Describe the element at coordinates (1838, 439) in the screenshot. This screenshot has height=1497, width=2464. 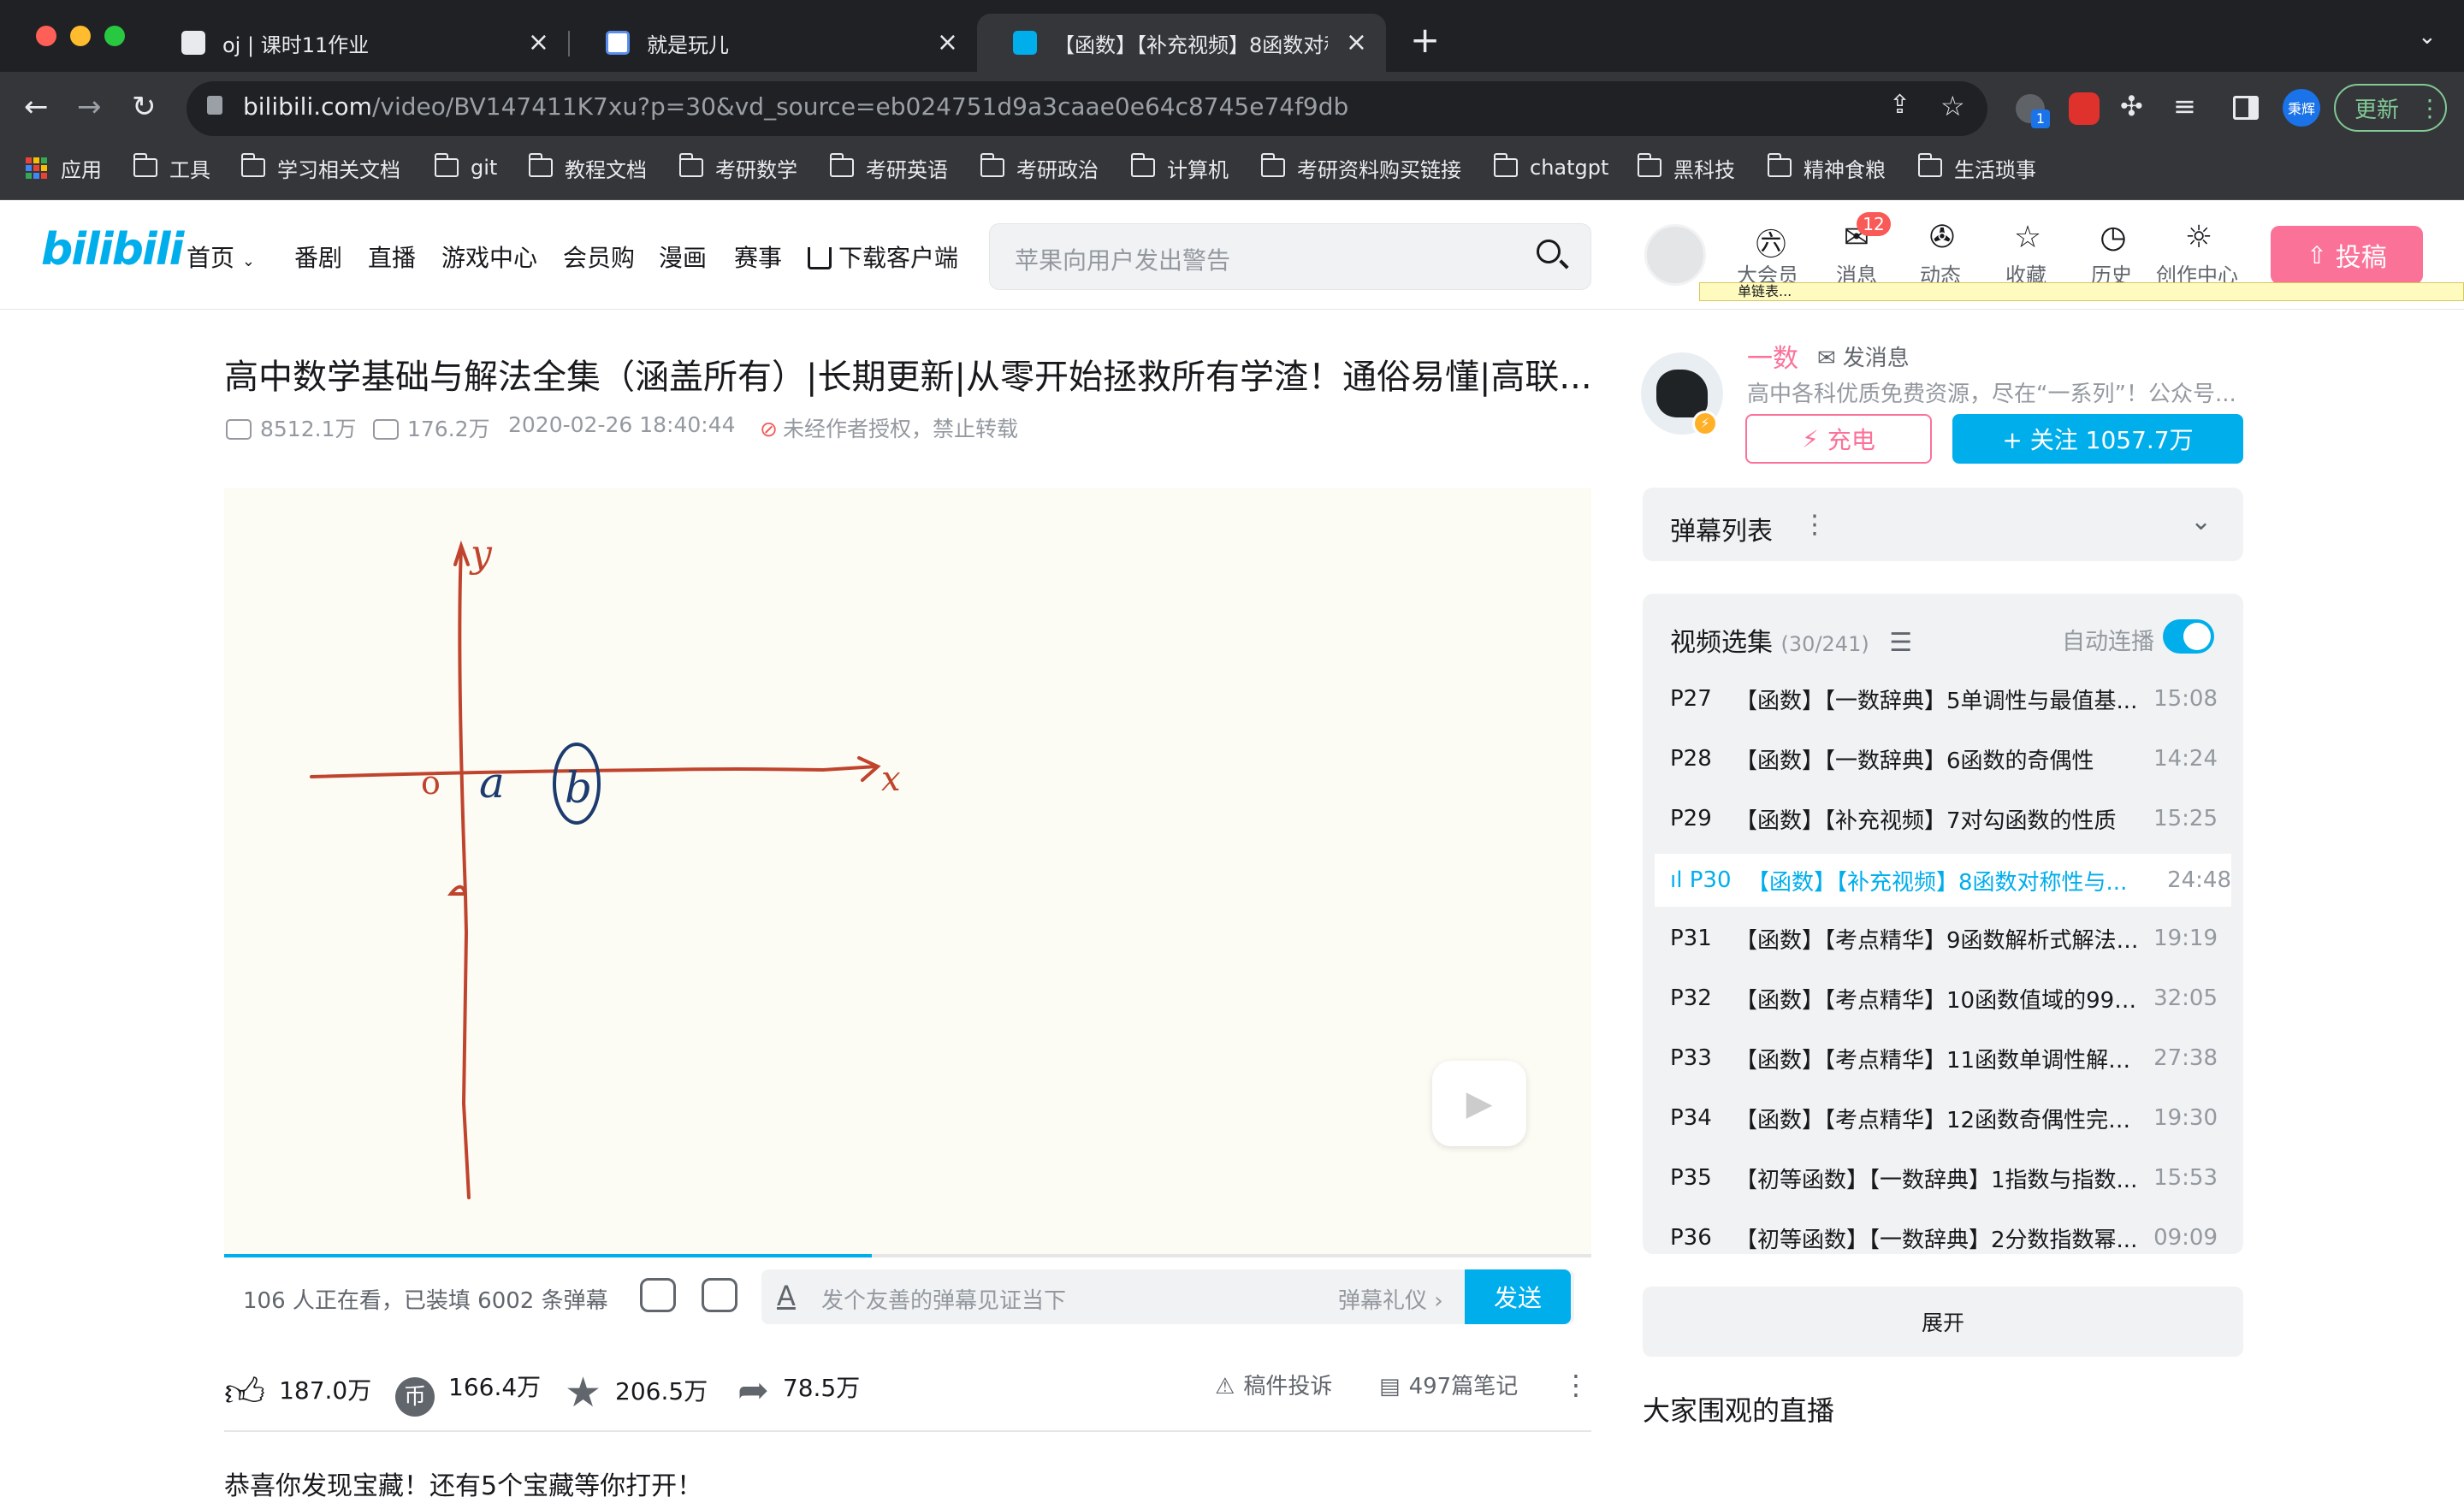
I see `charge-button: ⚡ 充电` at that location.